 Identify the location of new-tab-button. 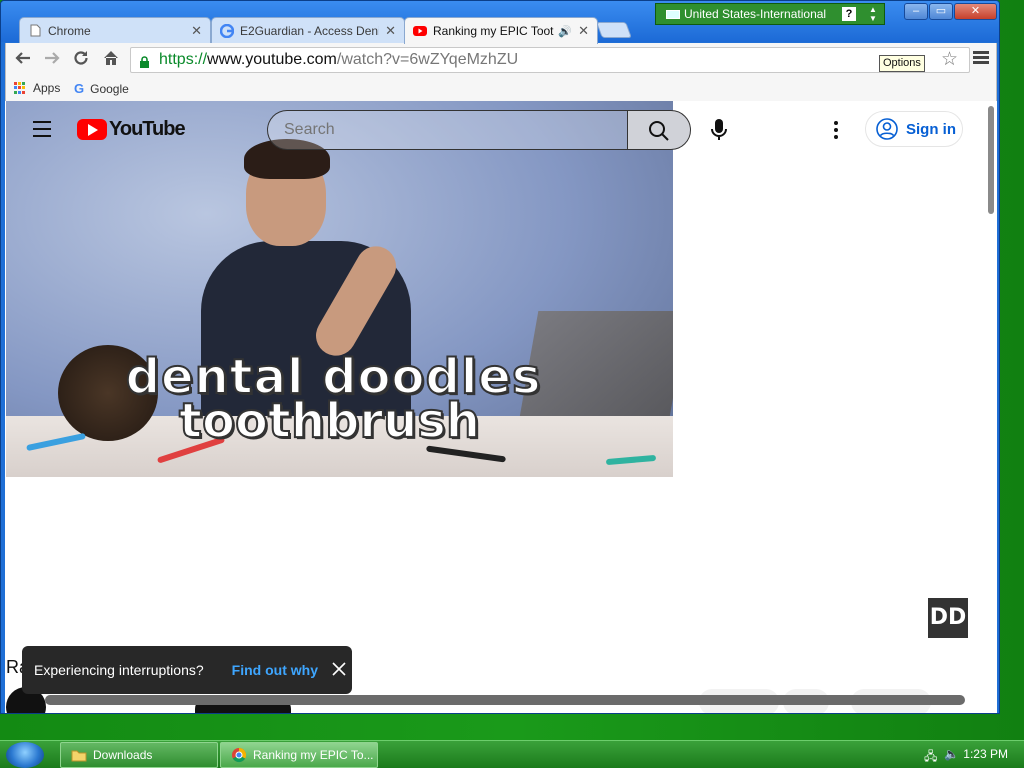
(614, 30).